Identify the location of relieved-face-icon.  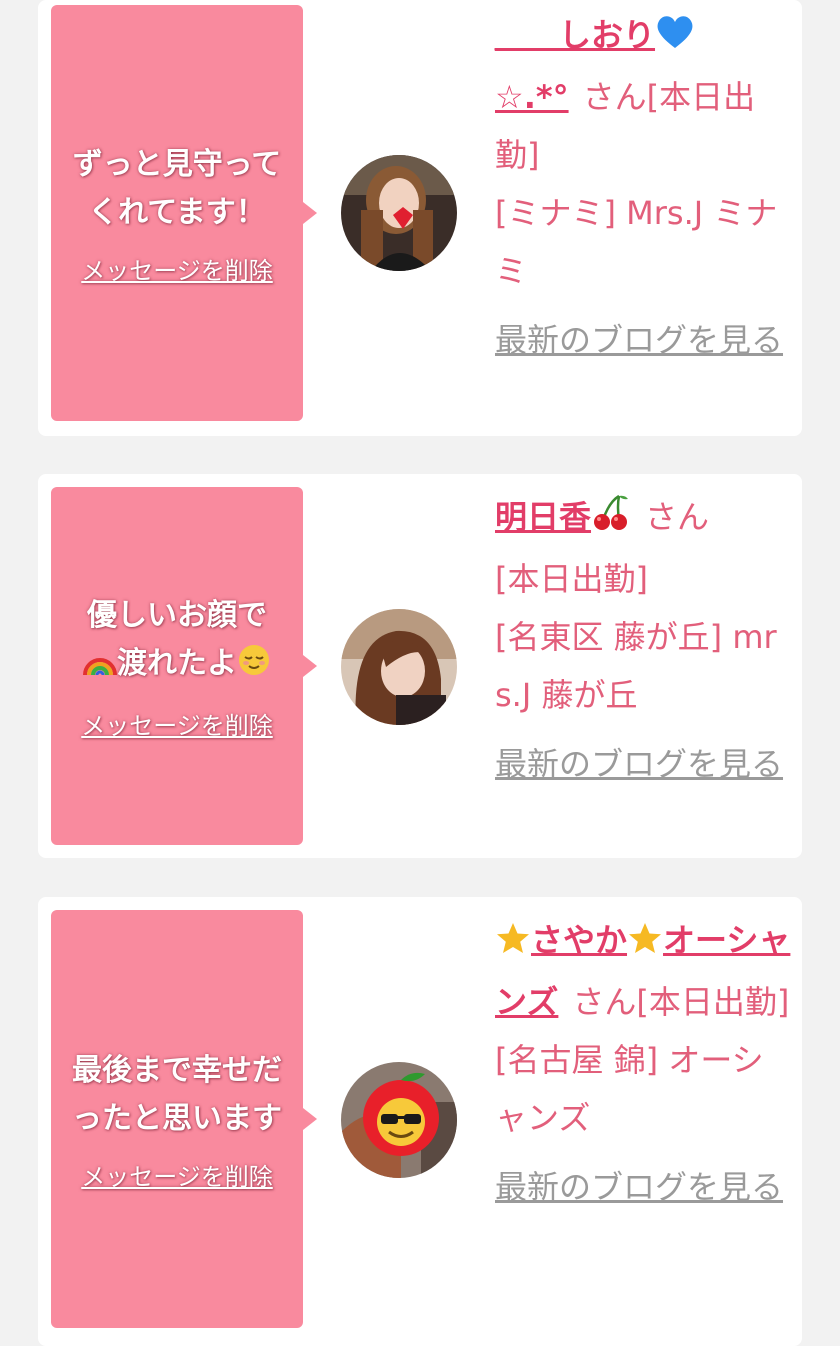
(254, 667).